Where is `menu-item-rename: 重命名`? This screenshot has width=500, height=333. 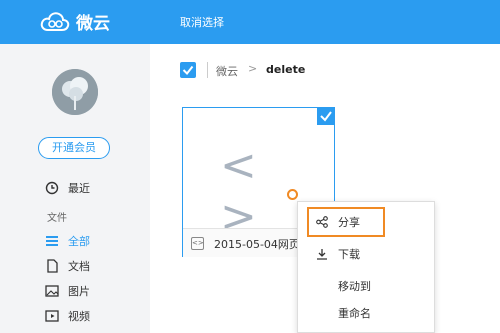
menu-item-rename: 重命名 is located at coordinates (367, 313).